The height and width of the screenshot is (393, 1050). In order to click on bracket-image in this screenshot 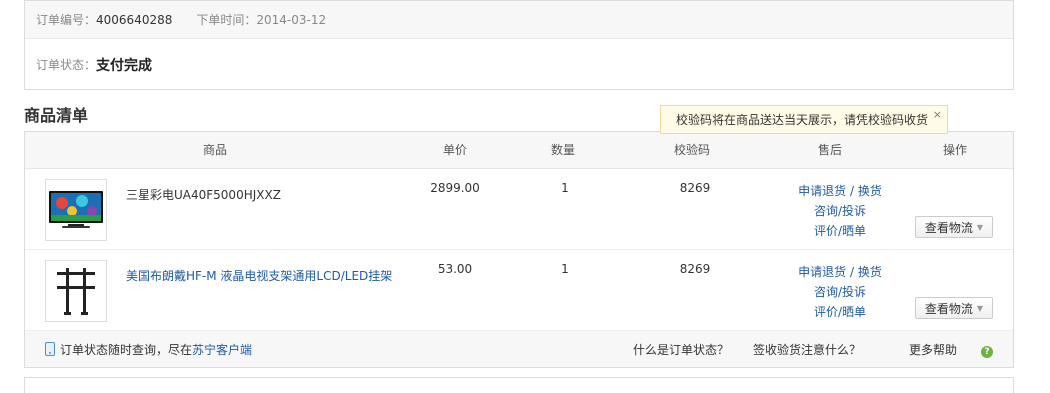, I will do `click(76, 291)`.